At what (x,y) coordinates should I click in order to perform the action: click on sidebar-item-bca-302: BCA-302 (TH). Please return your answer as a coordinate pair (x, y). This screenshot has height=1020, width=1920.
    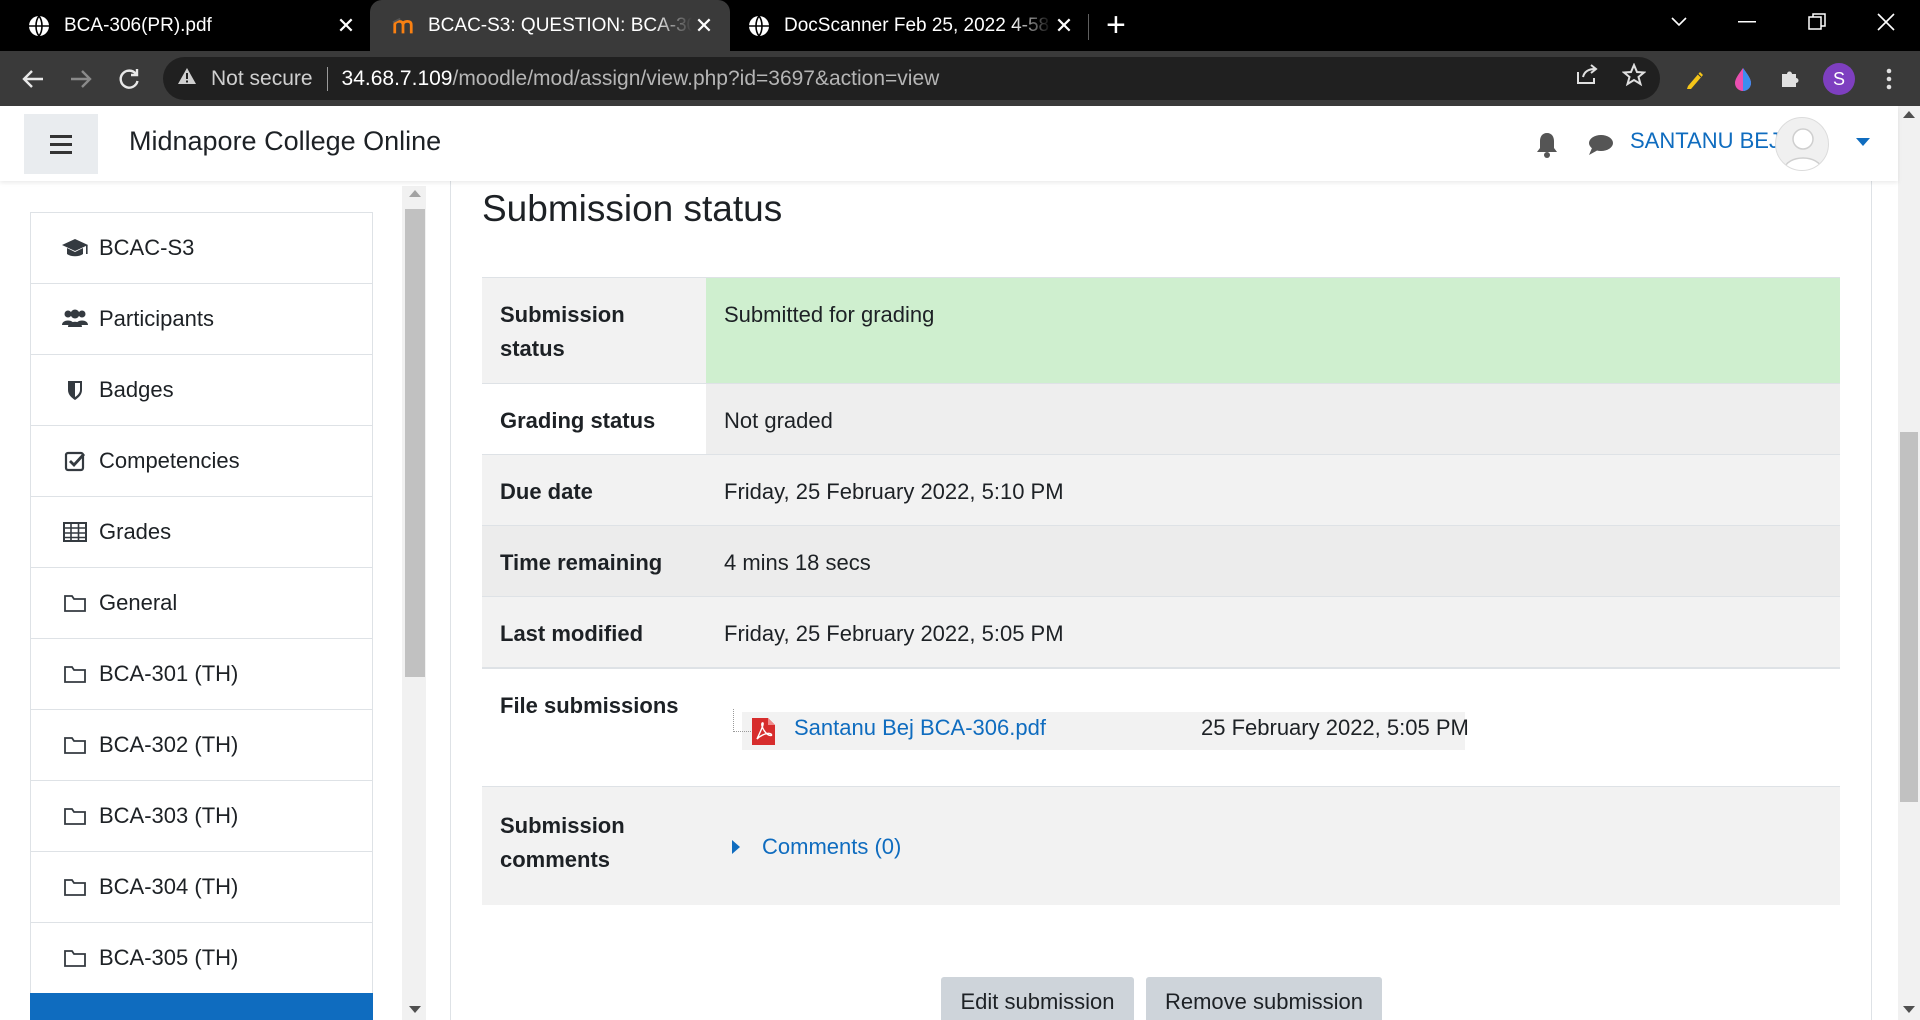
    Looking at the image, I should click on (201, 745).